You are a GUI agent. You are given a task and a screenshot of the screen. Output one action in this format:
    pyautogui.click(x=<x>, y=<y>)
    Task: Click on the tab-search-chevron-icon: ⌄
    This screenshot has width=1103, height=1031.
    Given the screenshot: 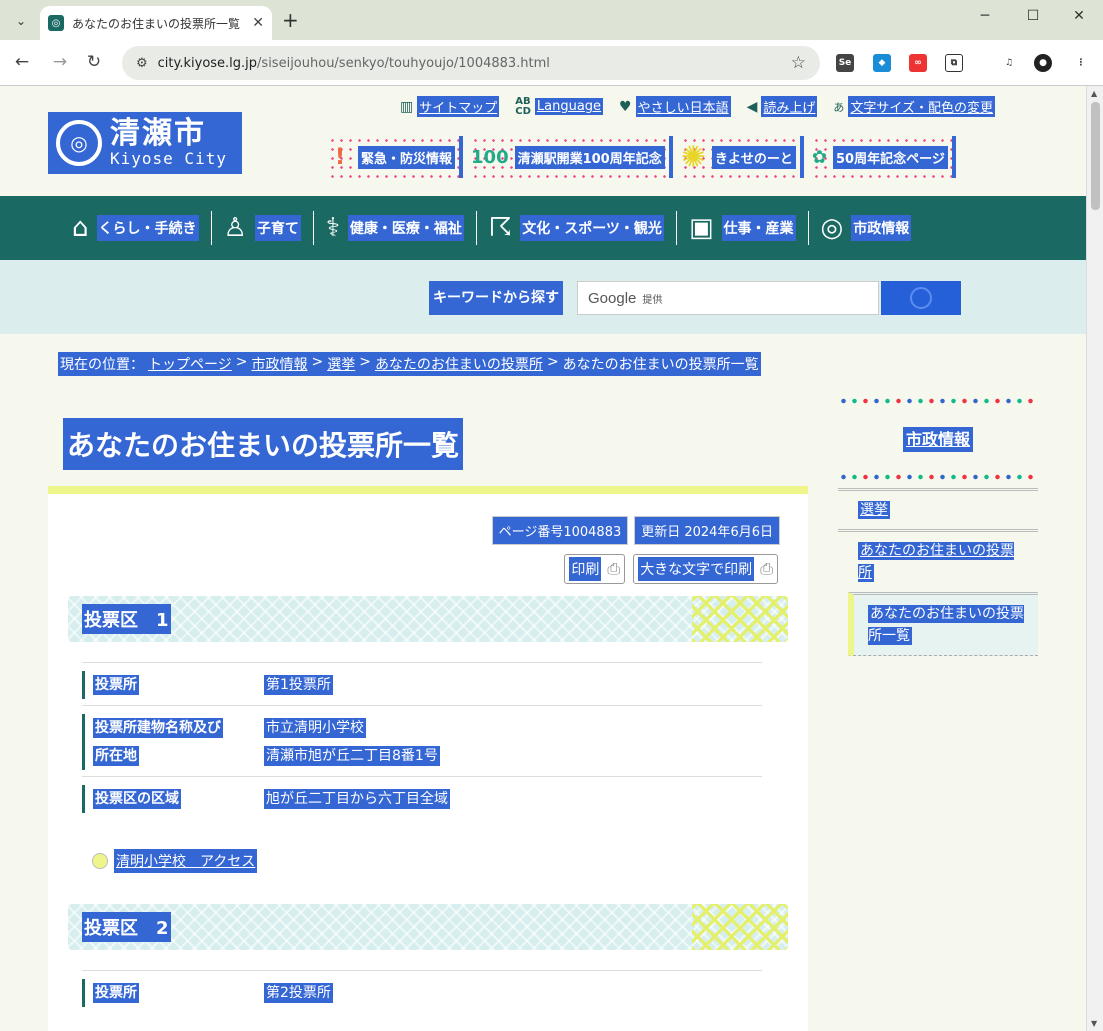 What is the action you would take?
    pyautogui.click(x=21, y=21)
    